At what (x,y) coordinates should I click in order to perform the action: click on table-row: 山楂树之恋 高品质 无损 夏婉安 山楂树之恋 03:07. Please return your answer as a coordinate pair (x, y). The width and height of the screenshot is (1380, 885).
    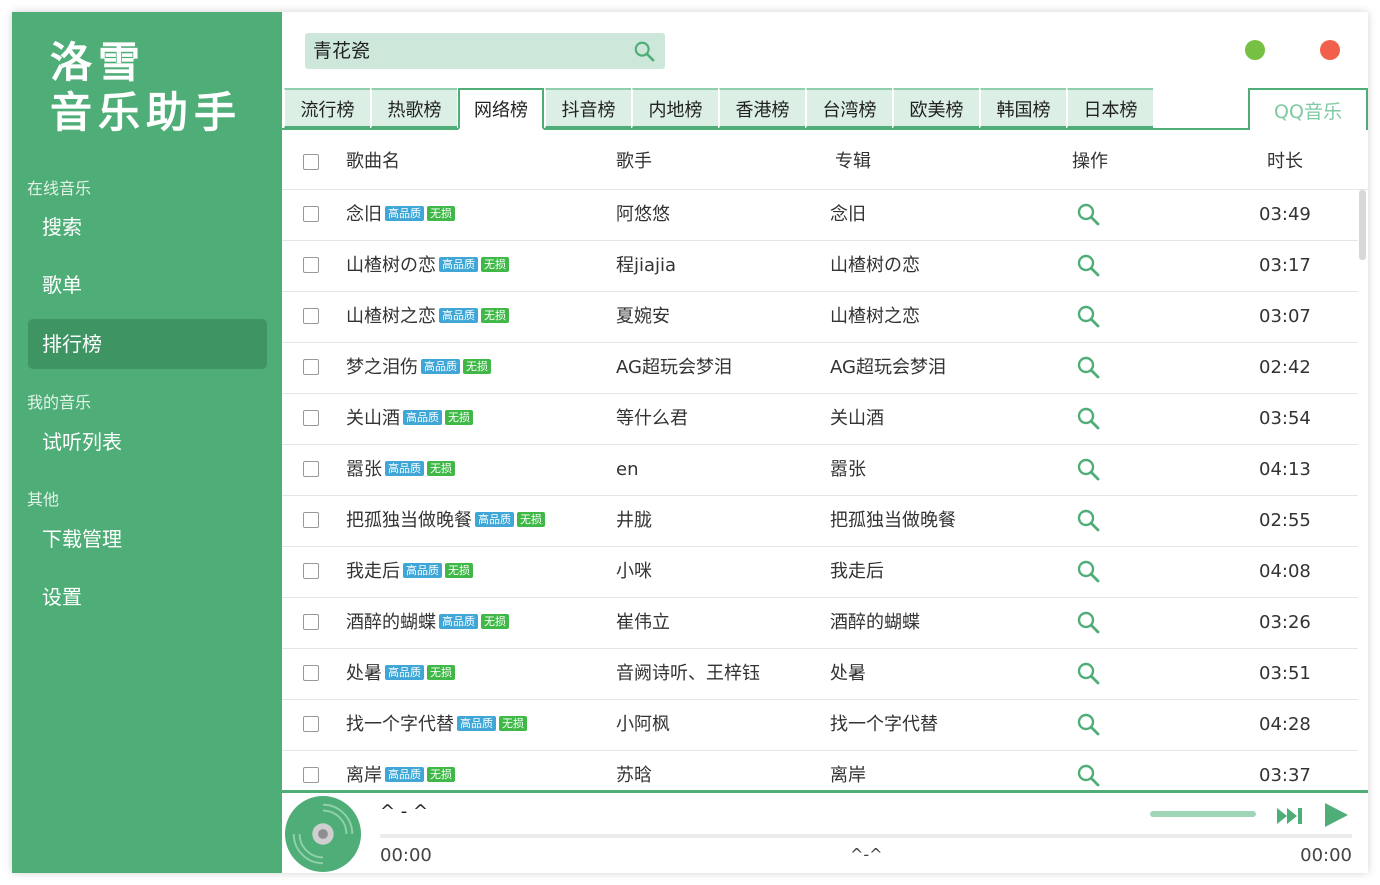
    Looking at the image, I should click on (820, 317).